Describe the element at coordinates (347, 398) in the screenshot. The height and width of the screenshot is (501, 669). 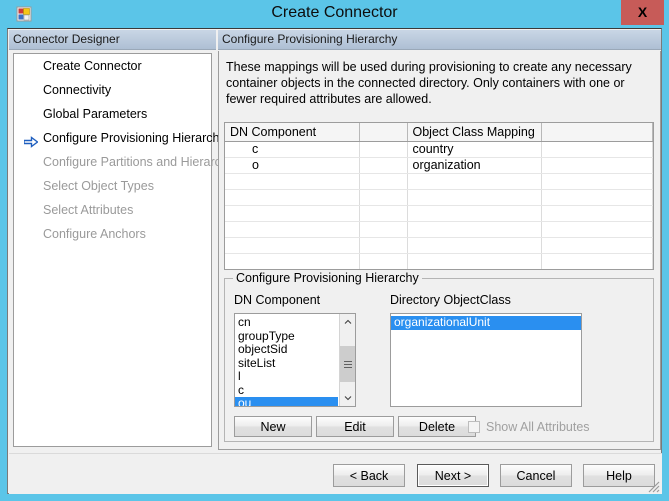
I see `scroll-down-icon` at that location.